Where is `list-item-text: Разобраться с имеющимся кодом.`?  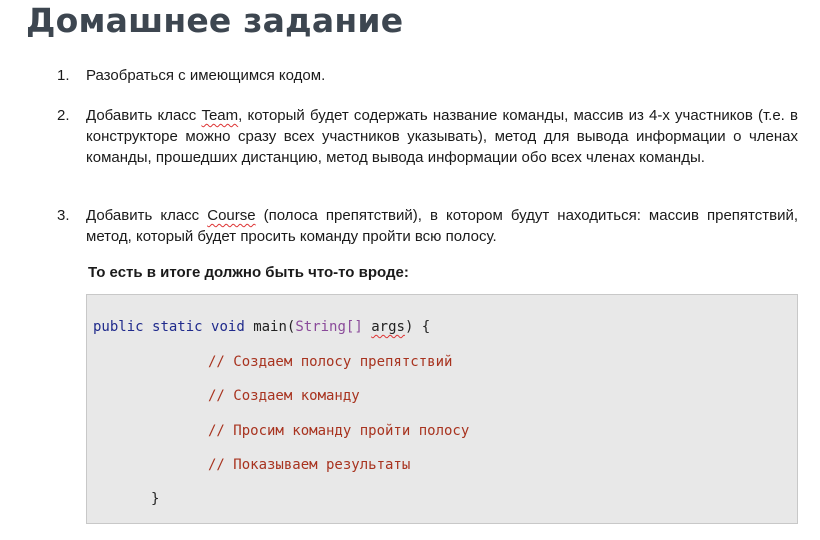 list-item-text: Разобраться с имеющимся кодом. is located at coordinates (206, 75).